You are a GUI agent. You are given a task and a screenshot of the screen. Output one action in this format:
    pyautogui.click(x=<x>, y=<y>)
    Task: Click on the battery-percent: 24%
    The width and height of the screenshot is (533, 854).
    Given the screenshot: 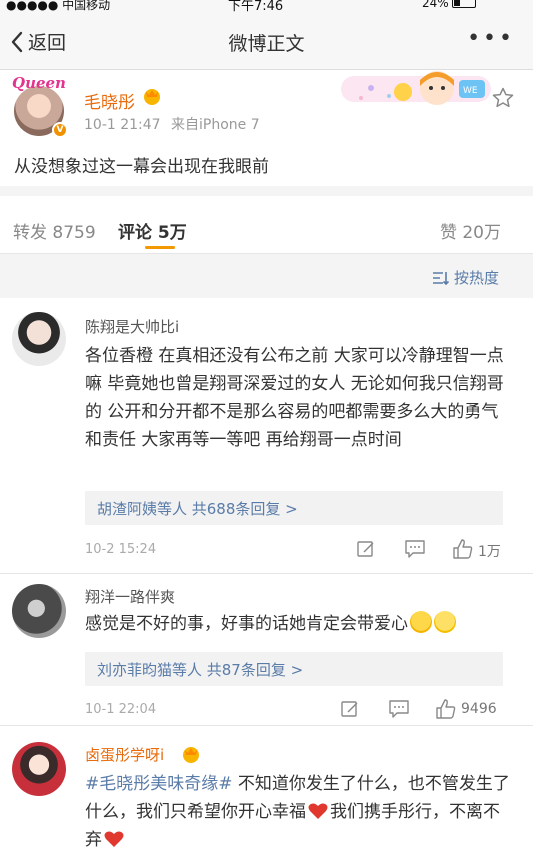 What is the action you would take?
    pyautogui.click(x=435, y=5)
    